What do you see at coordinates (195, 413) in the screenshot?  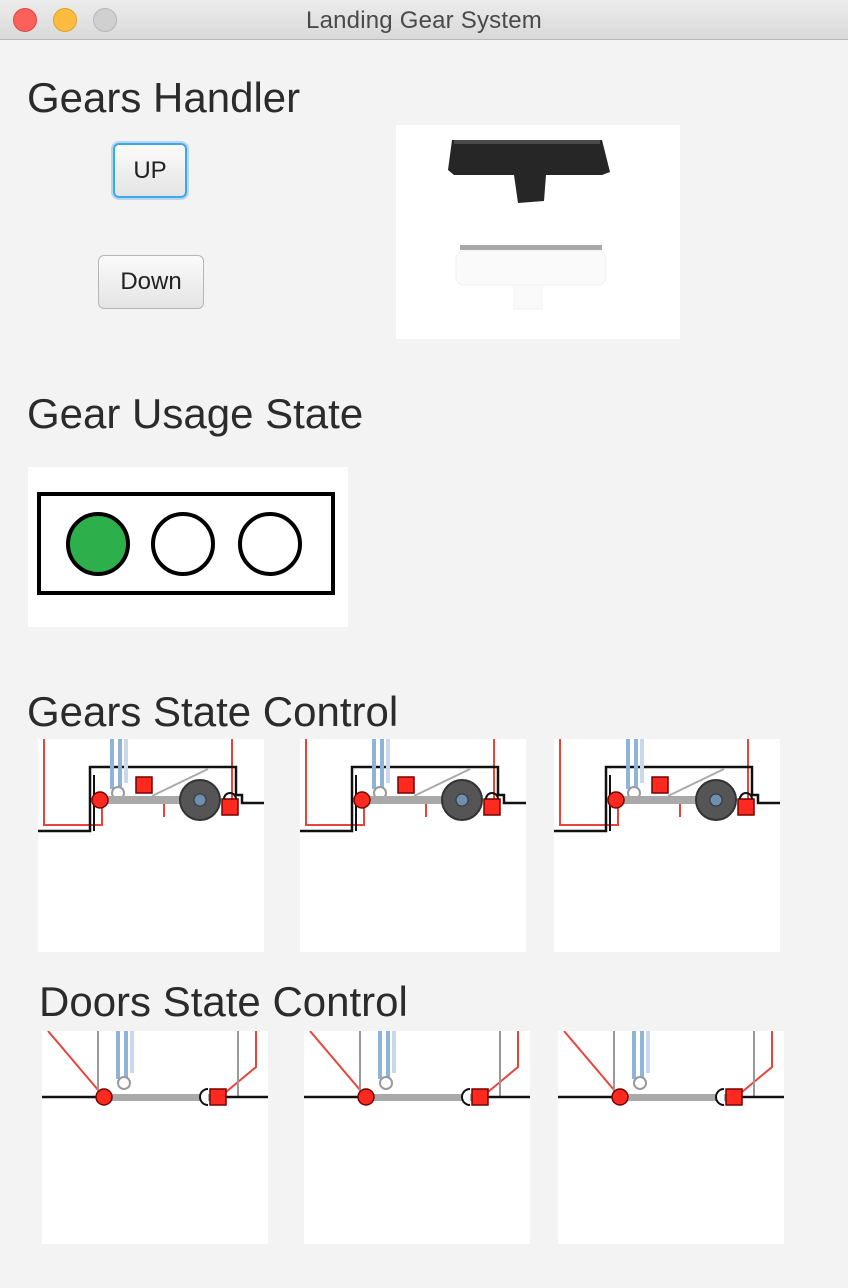 I see `gear-usage-state-title: Gear Usage State` at bounding box center [195, 413].